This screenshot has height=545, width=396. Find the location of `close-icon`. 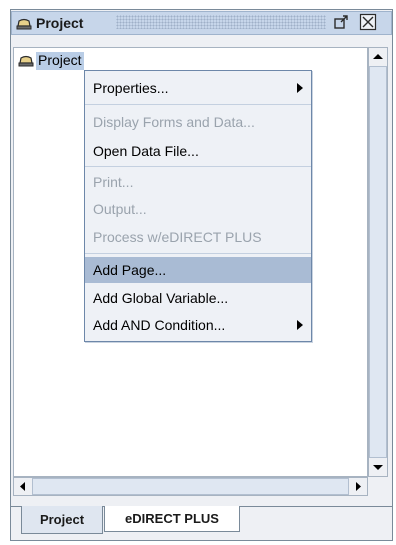

close-icon is located at coordinates (368, 22).